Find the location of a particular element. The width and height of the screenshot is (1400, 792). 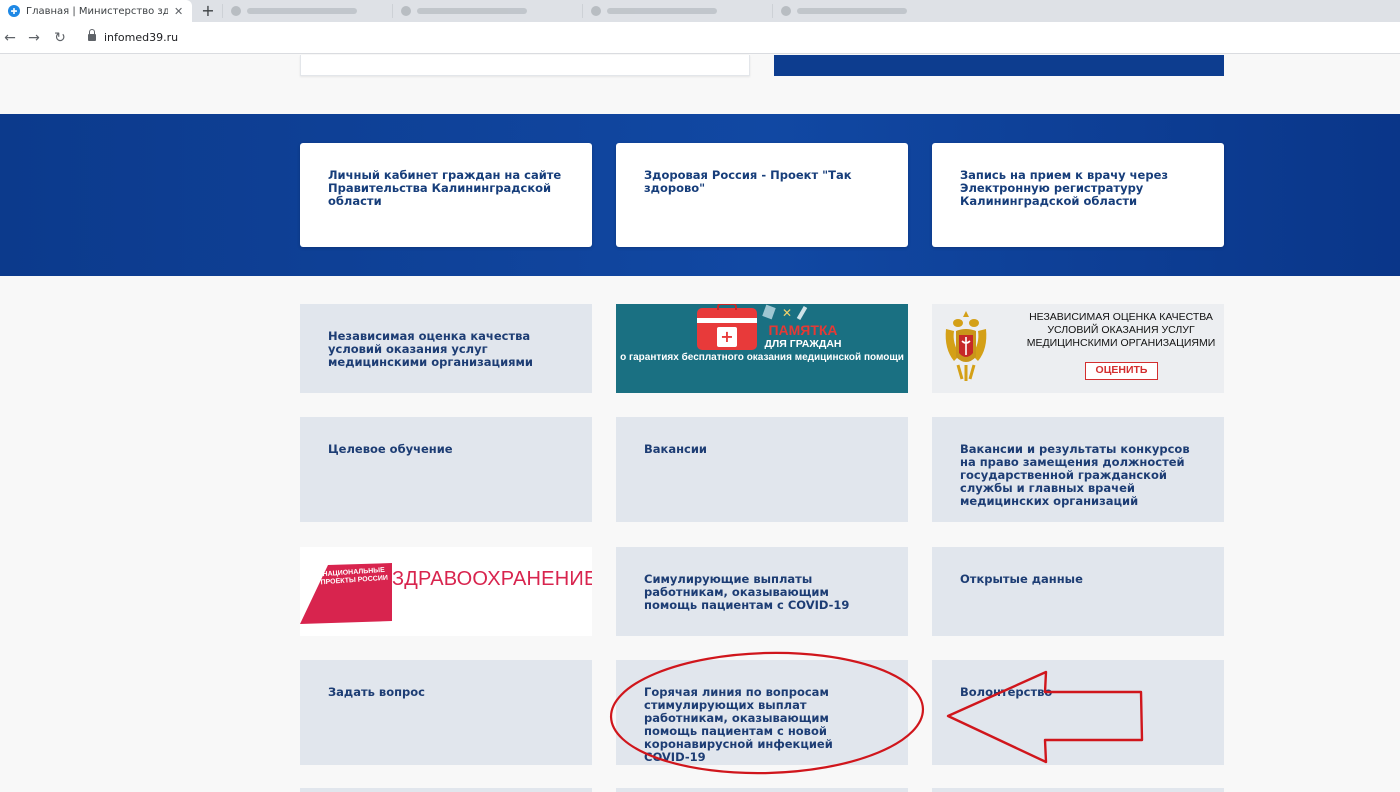

new-tab-button: + is located at coordinates (208, 11).